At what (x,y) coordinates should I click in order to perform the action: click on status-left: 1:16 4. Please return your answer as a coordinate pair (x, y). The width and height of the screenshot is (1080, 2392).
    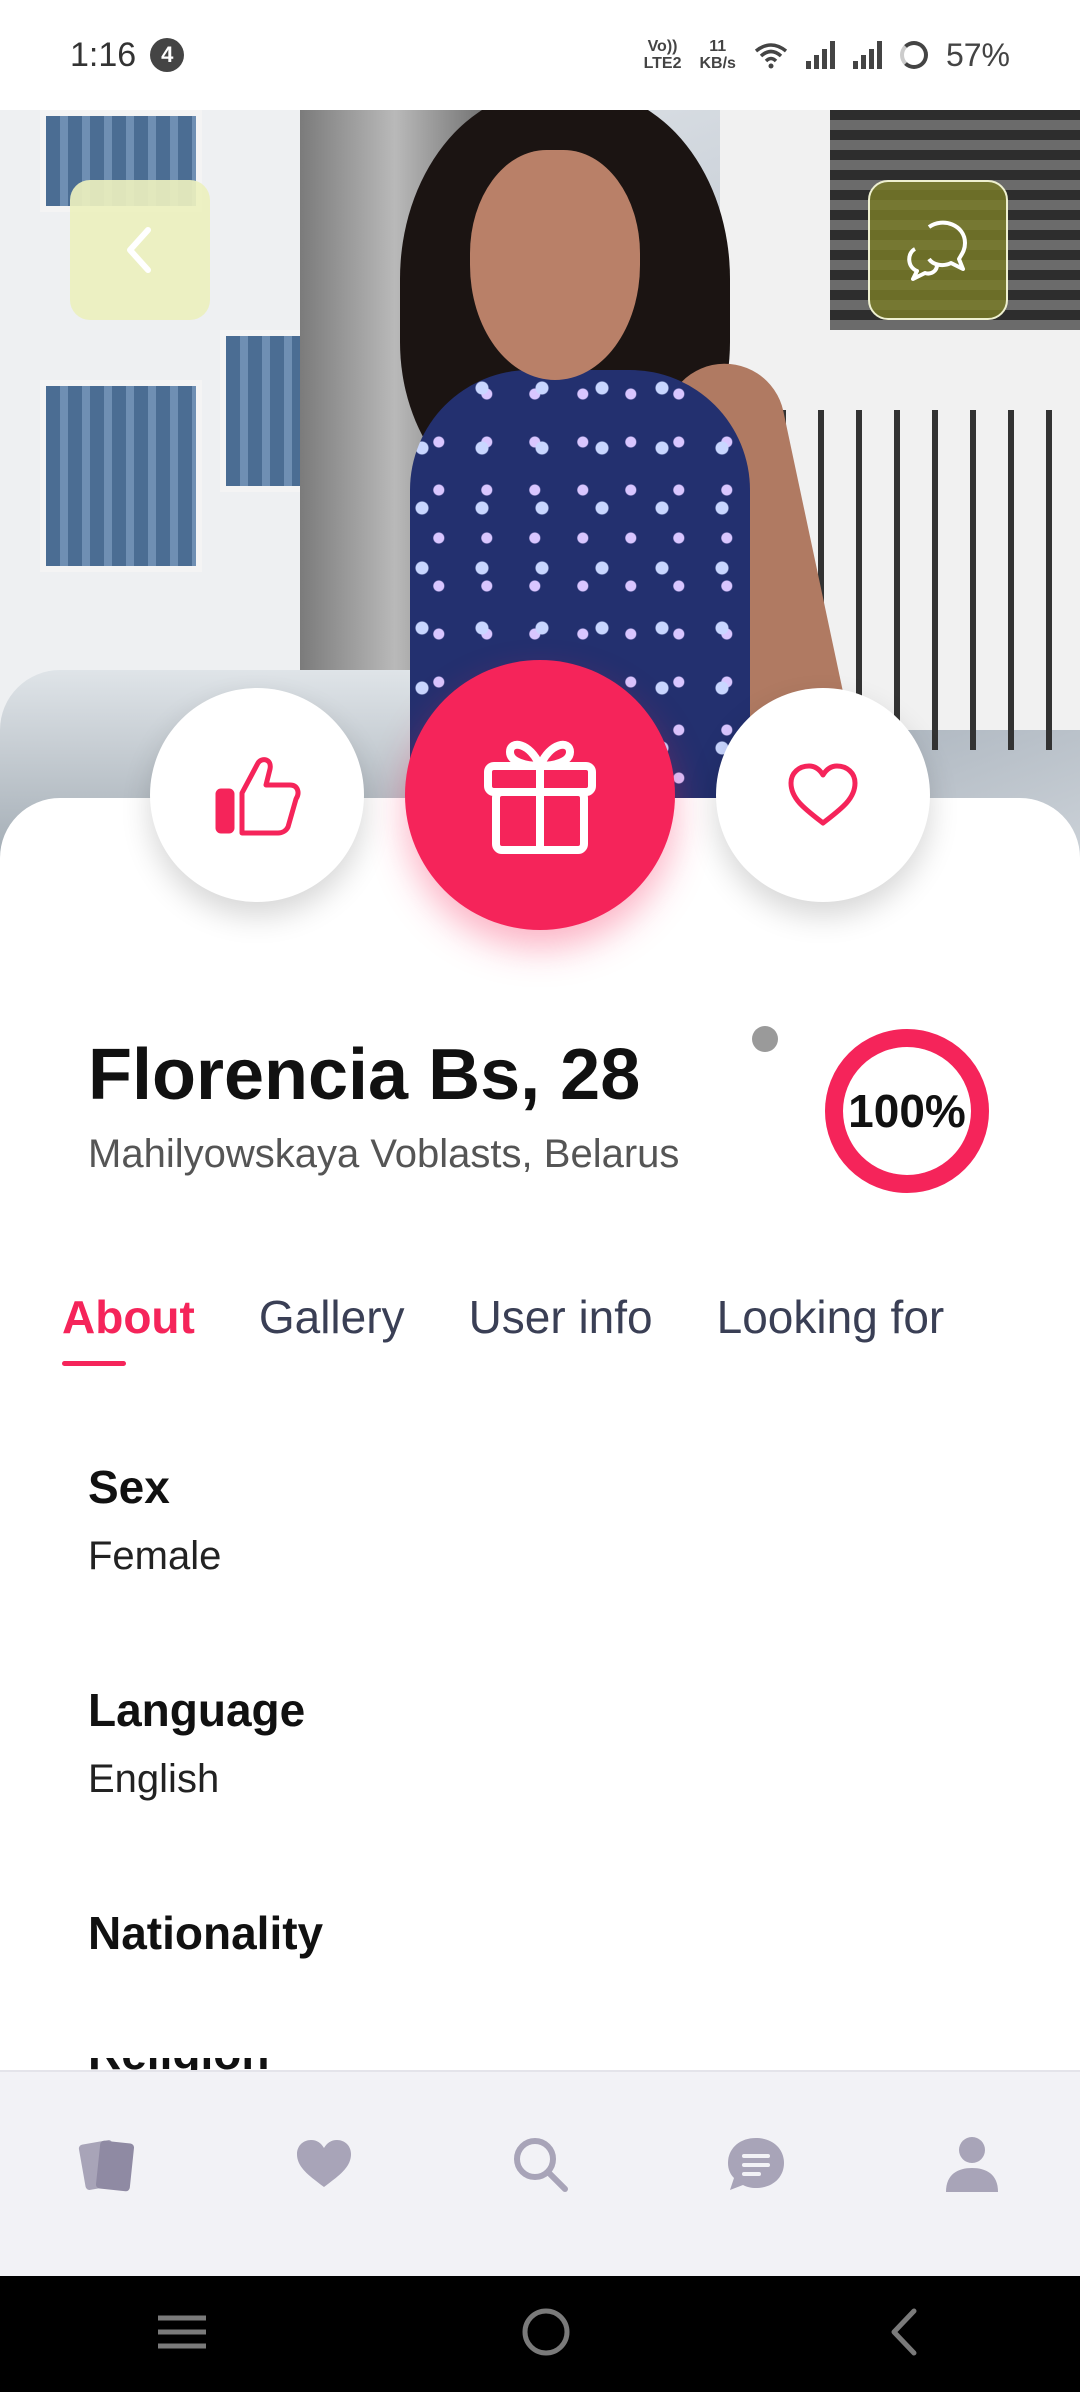
    Looking at the image, I should click on (127, 55).